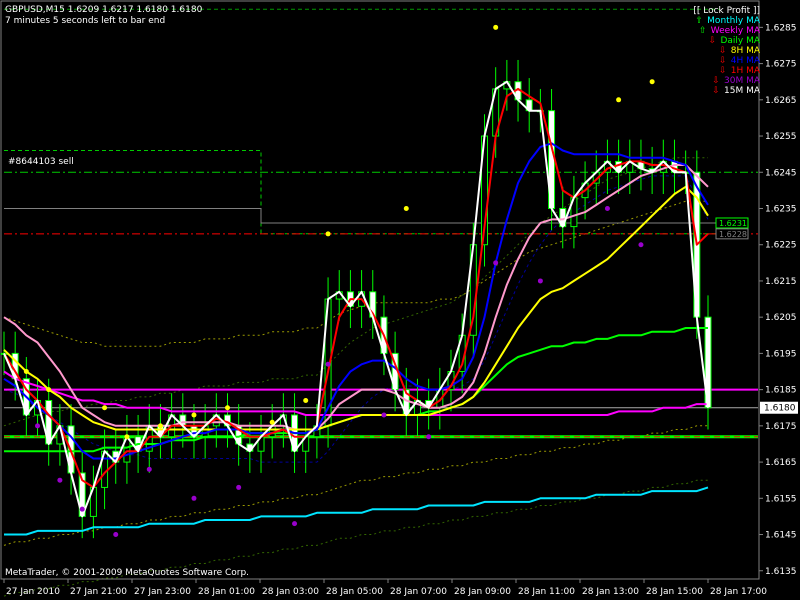  What do you see at coordinates (781, 499) in the screenshot?
I see `y-tick-label: 1.6155` at bounding box center [781, 499].